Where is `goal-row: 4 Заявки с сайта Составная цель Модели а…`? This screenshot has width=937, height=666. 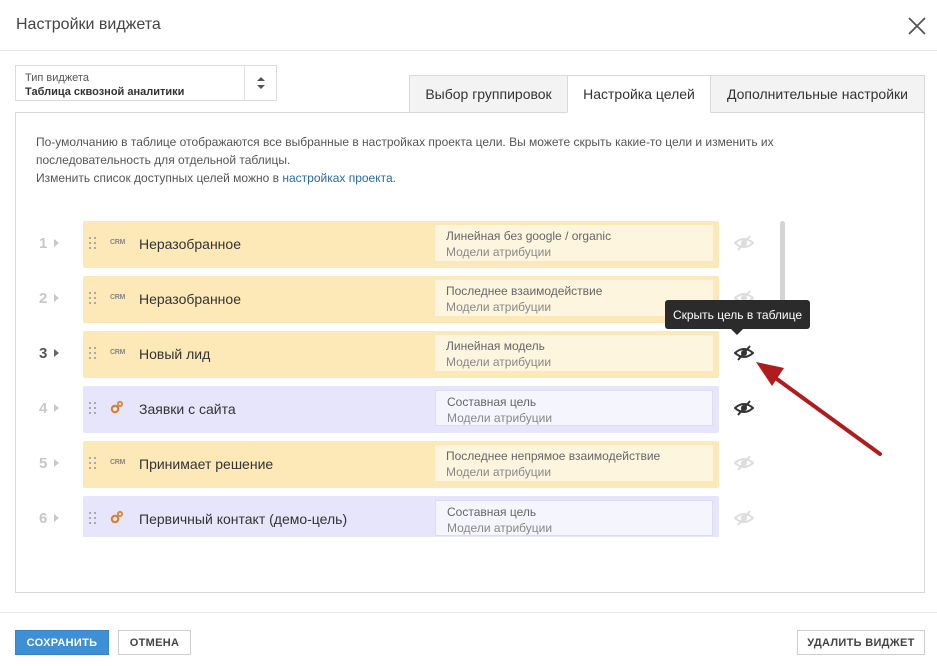
goal-row: 4 Заявки с сайта Составная цель Модели а… is located at coordinates (416, 409).